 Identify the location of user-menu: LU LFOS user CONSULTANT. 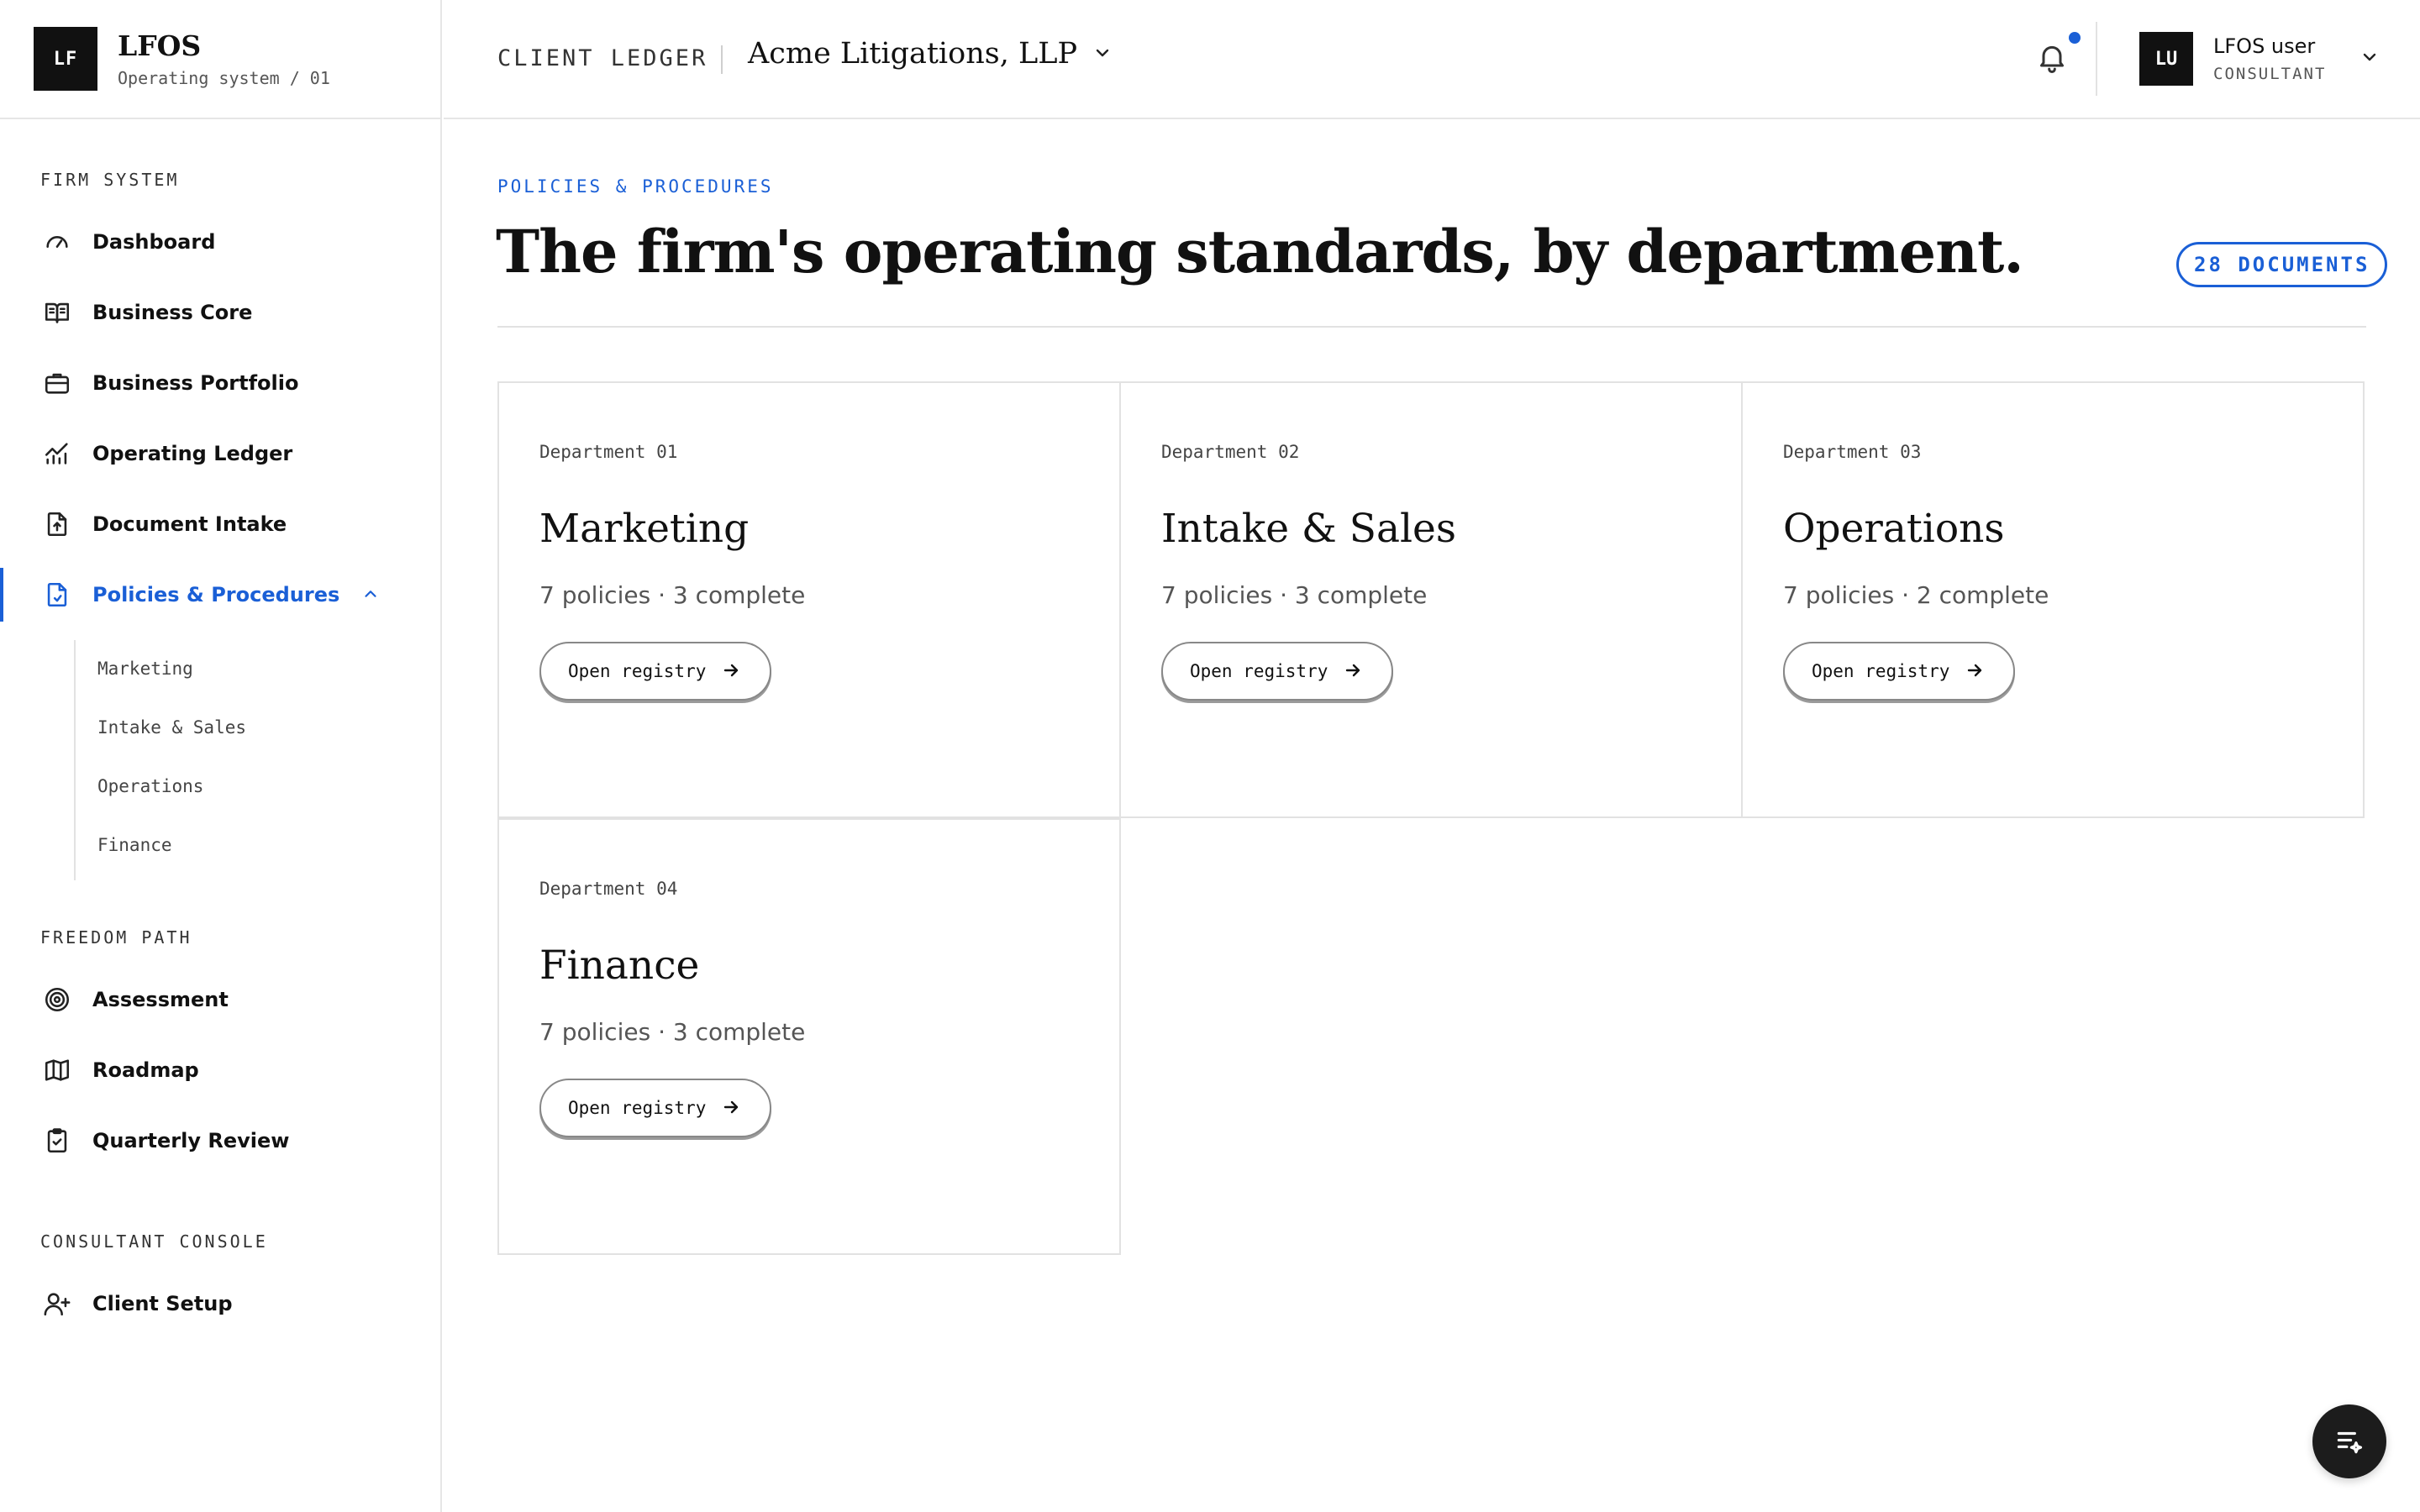
(2260, 59).